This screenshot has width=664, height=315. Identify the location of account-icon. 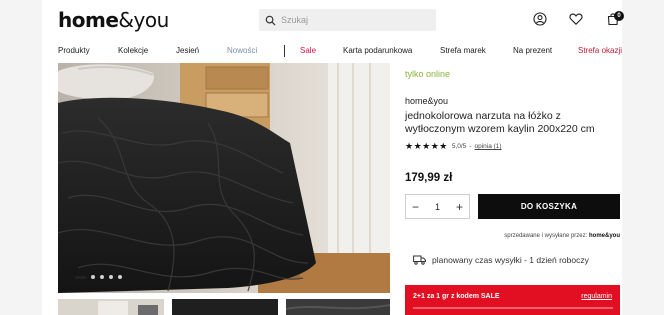
(540, 19).